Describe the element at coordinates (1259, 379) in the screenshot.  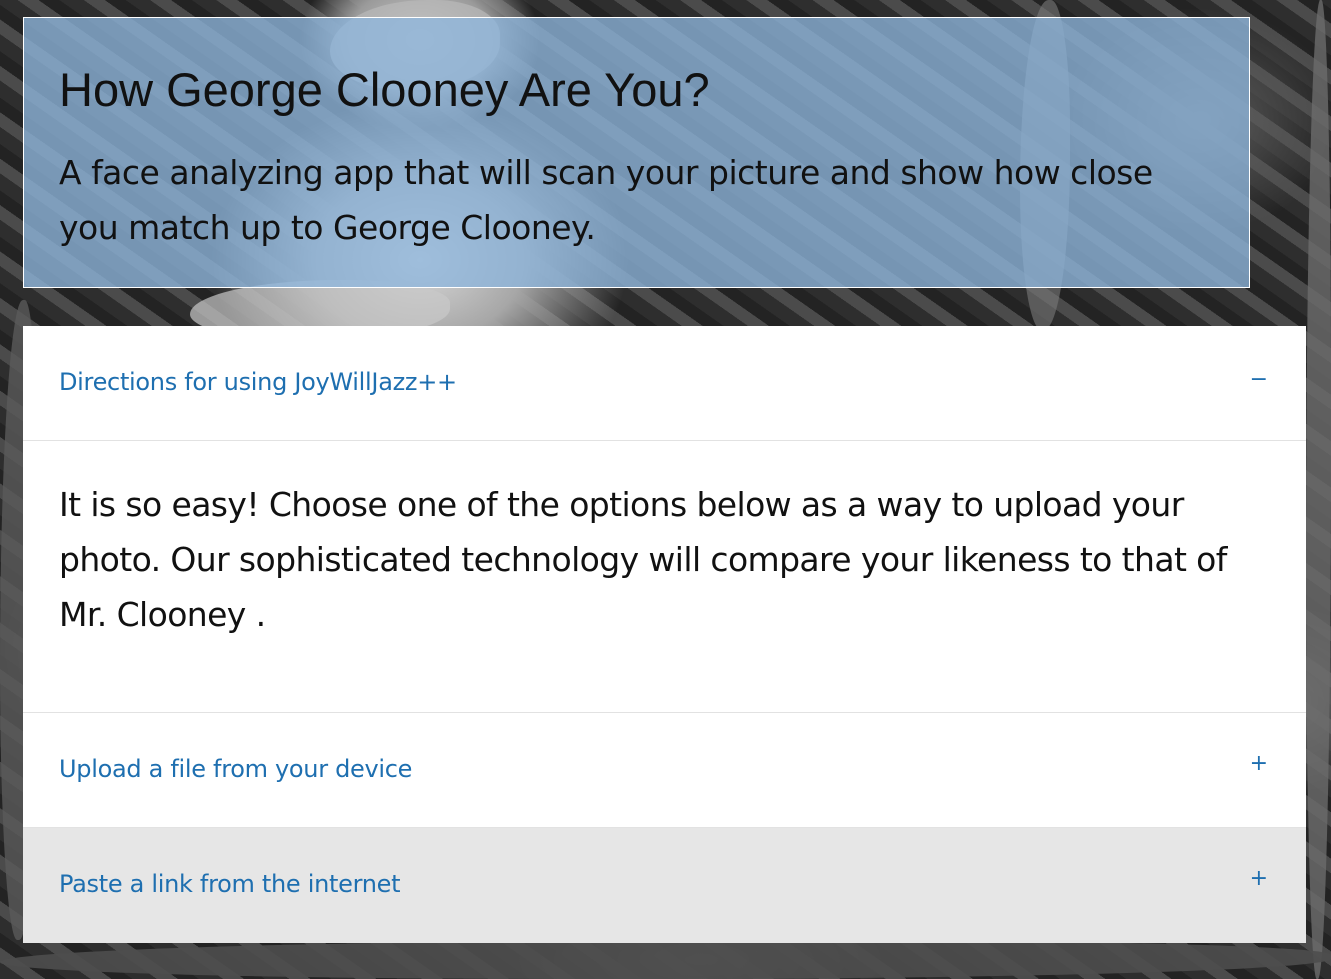
I see `collapse-icon: −` at that location.